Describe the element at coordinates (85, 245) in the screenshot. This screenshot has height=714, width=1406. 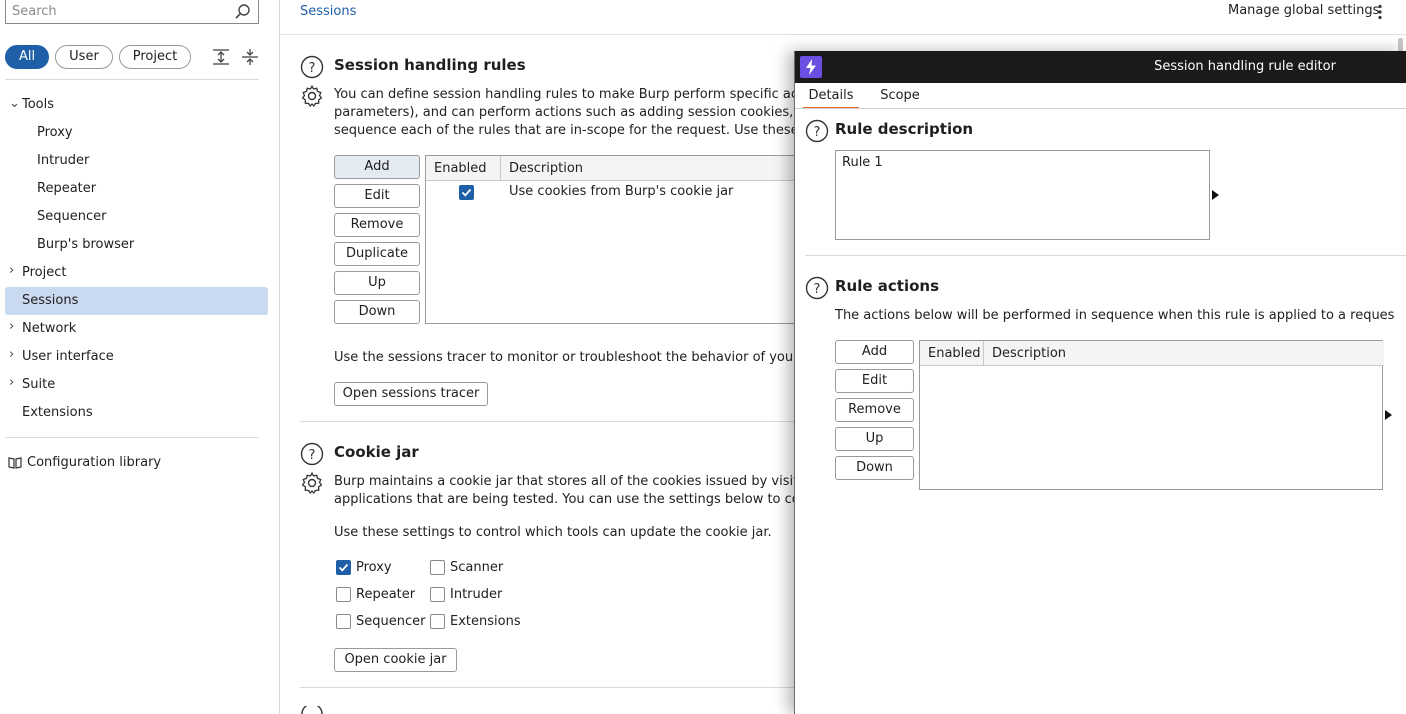
I see `sidebar-item-burps-browser: Burp's browser` at that location.